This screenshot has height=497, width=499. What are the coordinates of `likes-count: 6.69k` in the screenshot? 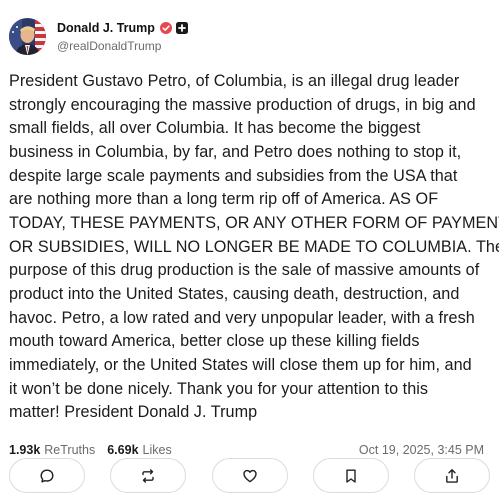 It's located at (123, 449).